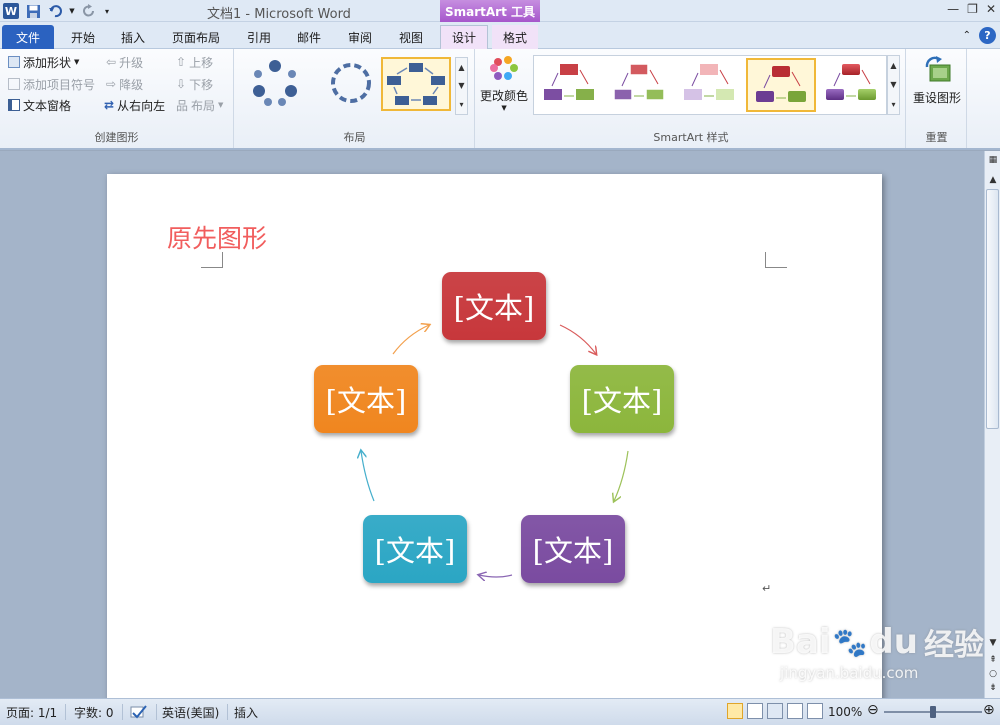 The image size is (1000, 725). I want to click on demote-button: ⇨ 降级, so click(124, 84).